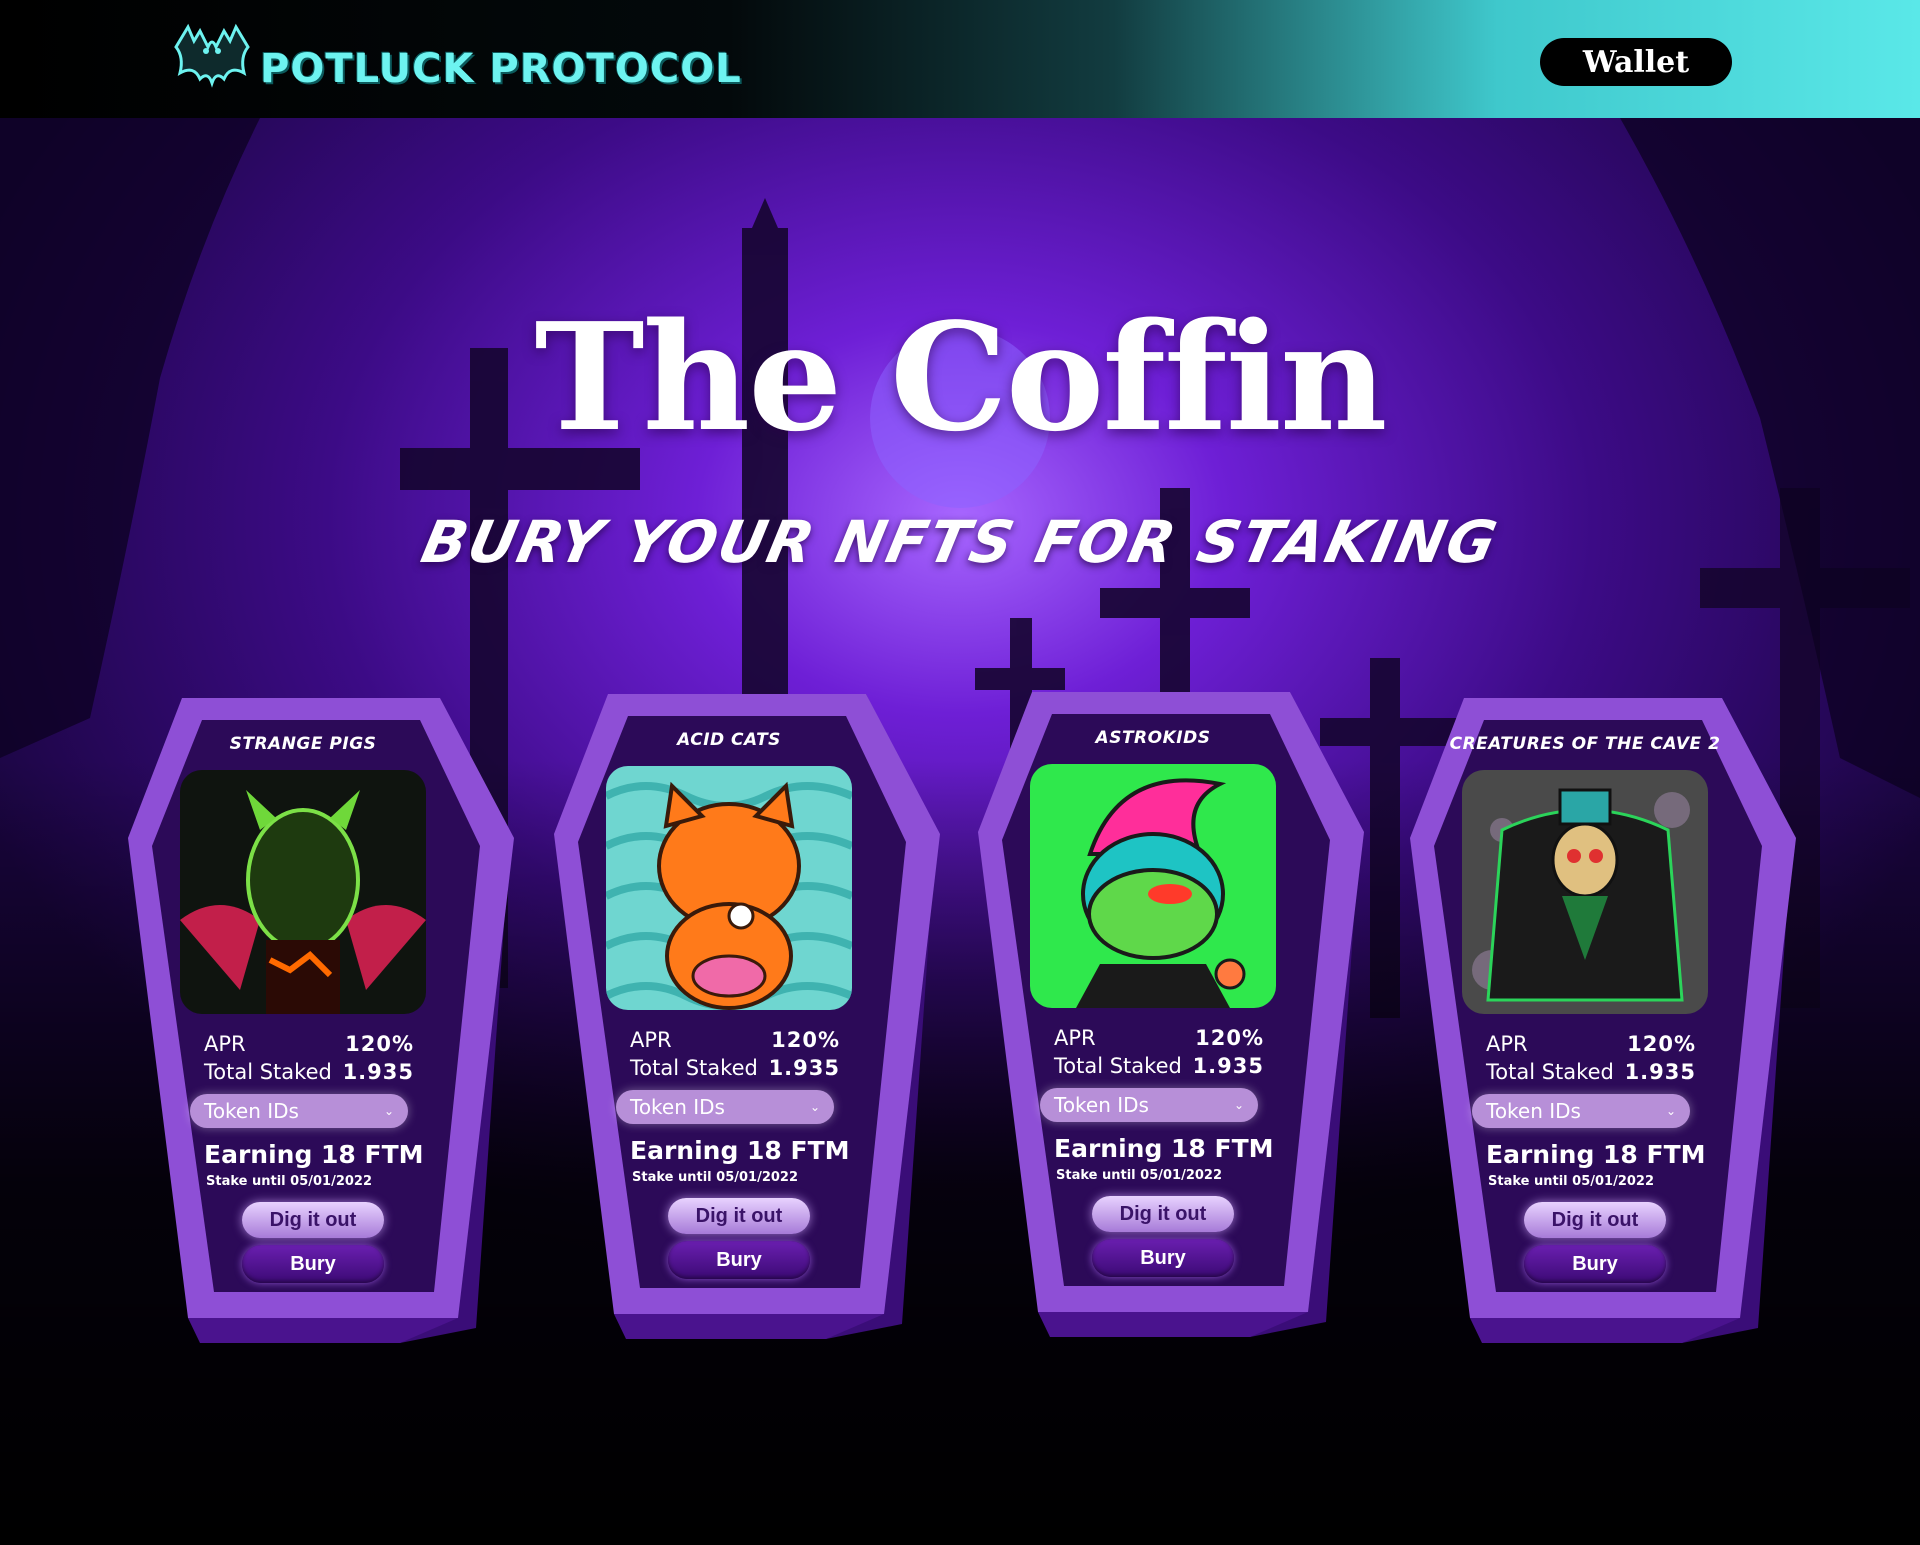  Describe the element at coordinates (960, 542) in the screenshot. I see `page-subtitle: BURY YOUR NFTS FOR STAKING` at that location.